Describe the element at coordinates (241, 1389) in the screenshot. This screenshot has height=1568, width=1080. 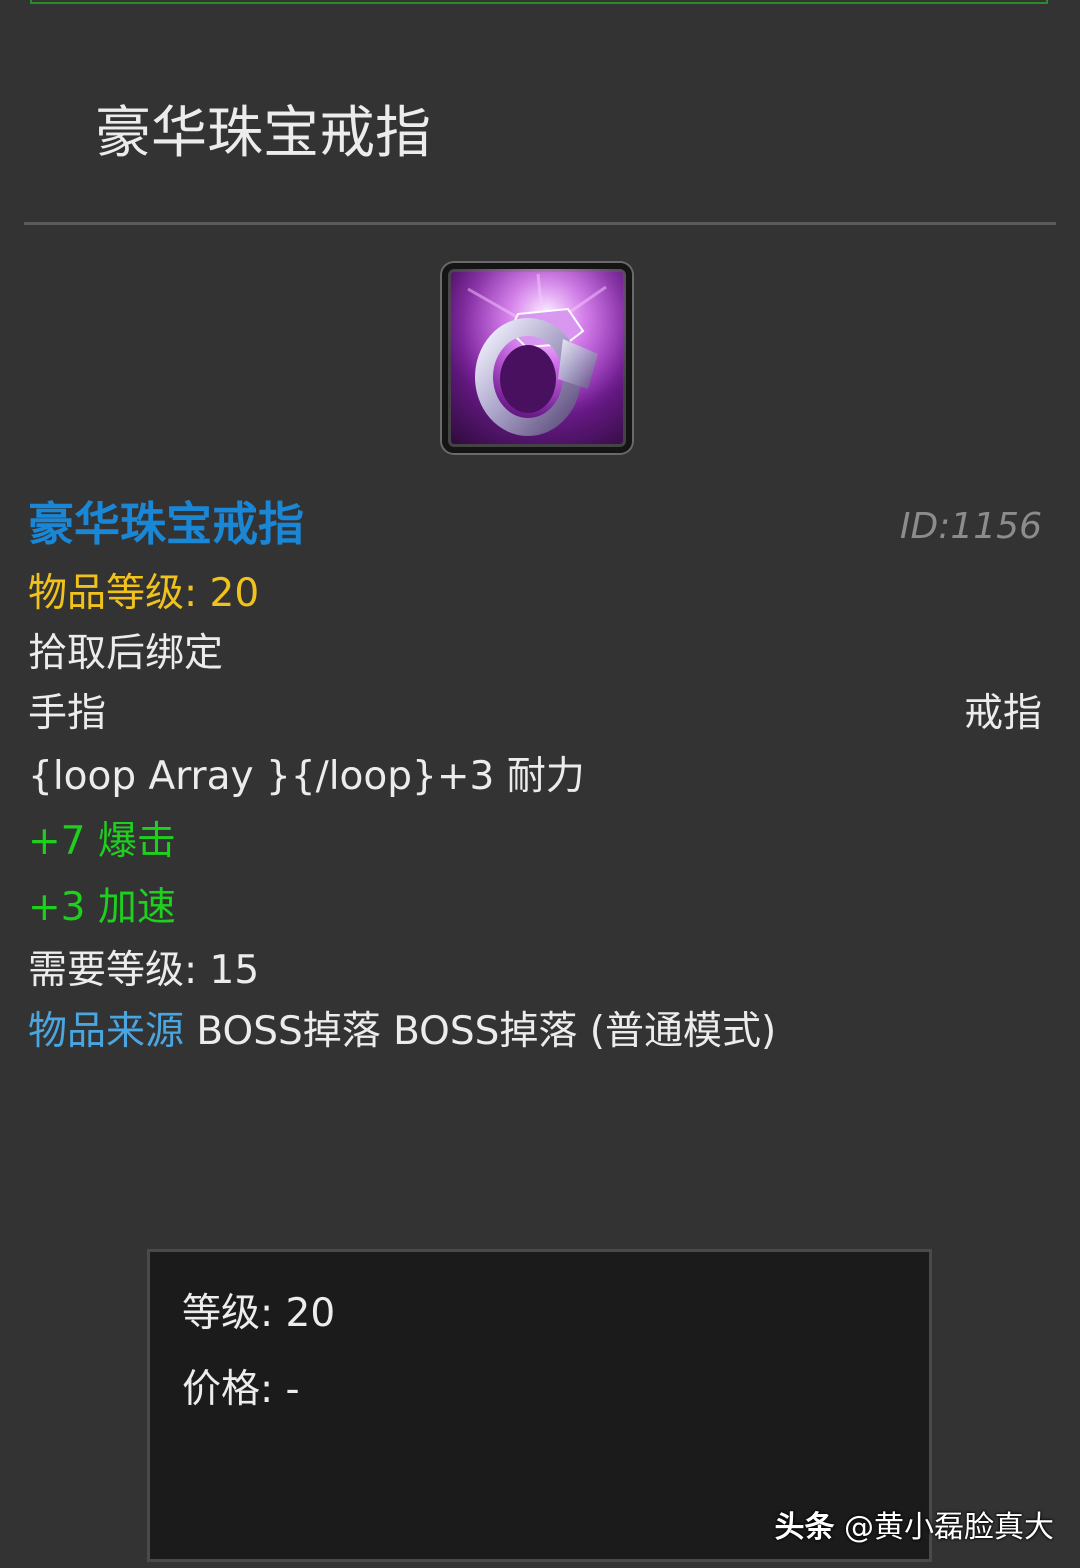
I see `info-price: 价格: -` at that location.